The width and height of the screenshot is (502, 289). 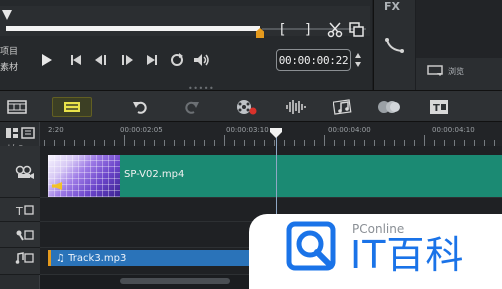 What do you see at coordinates (28, 133) in the screenshot?
I see `chapter-marker-icon` at bounding box center [28, 133].